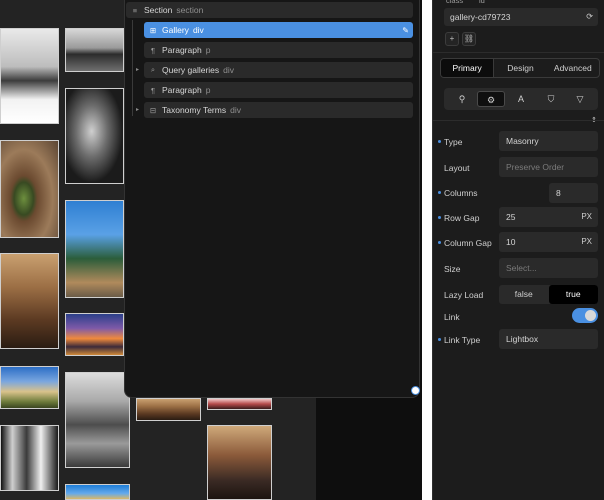  What do you see at coordinates (278, 30) in the screenshot?
I see `nav-item-gallery: ⊞ Gallery div ✎` at bounding box center [278, 30].